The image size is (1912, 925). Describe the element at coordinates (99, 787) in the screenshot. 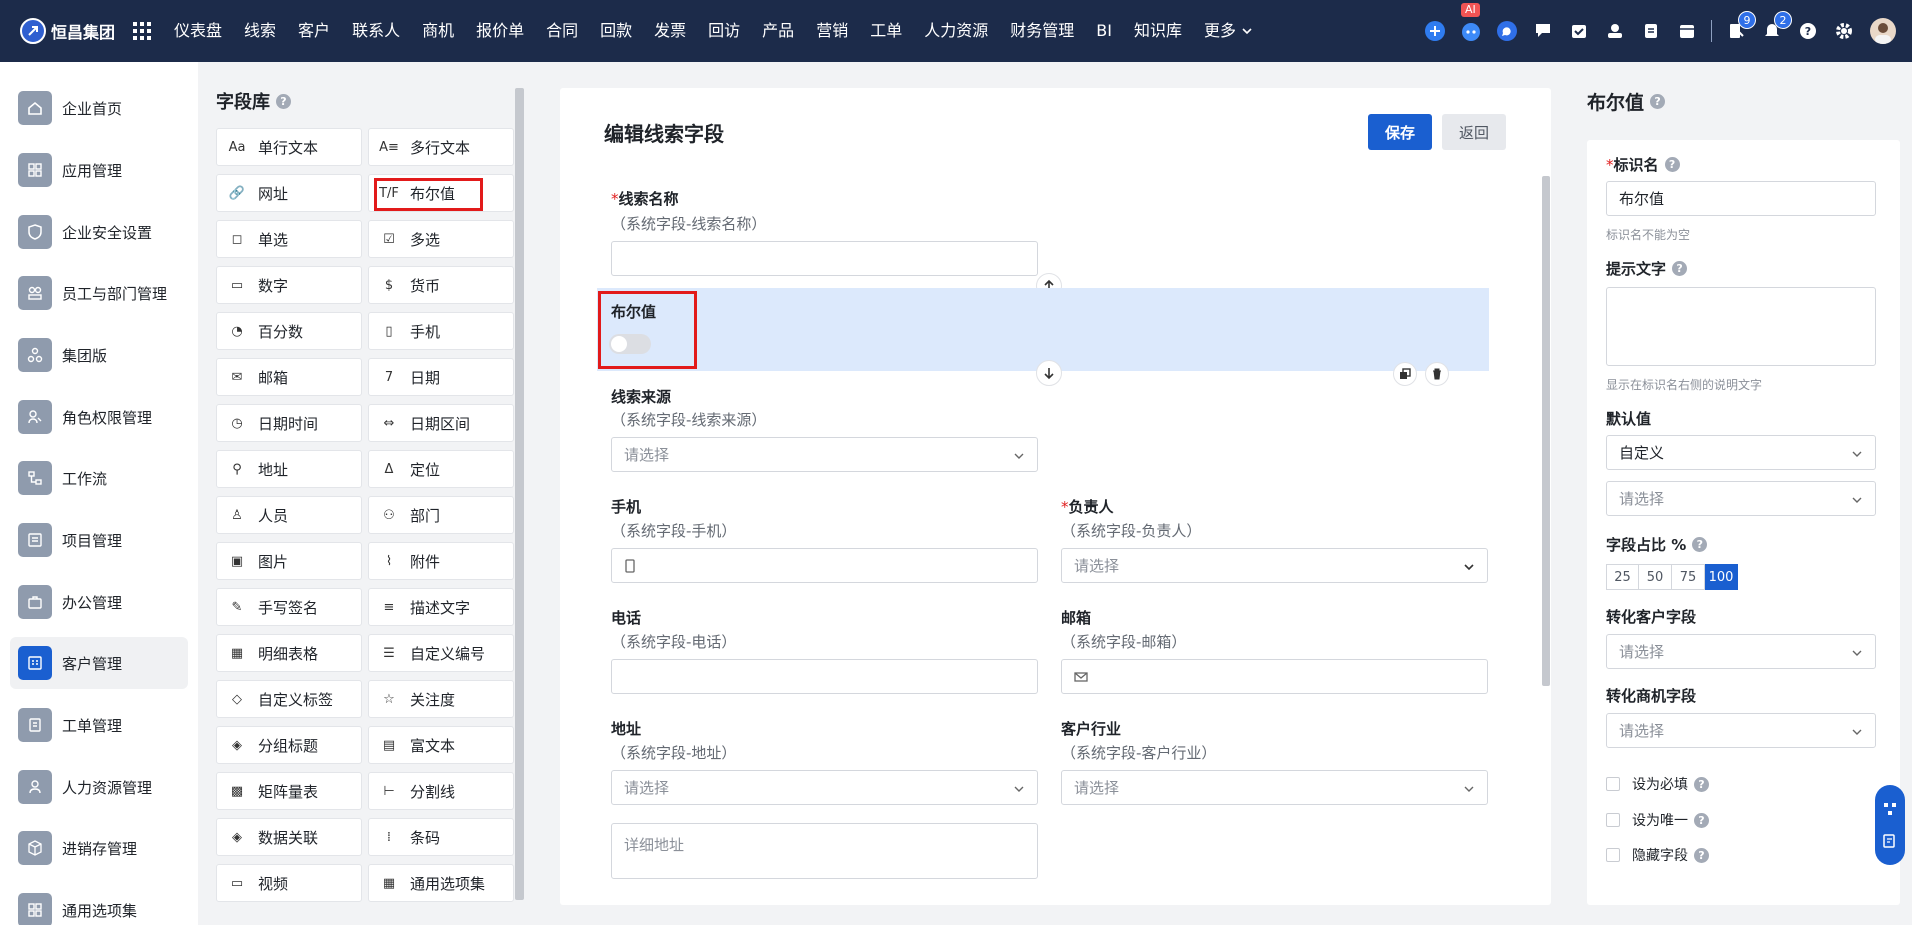

I see `sidebar-item-hr: 人力资源管理` at that location.